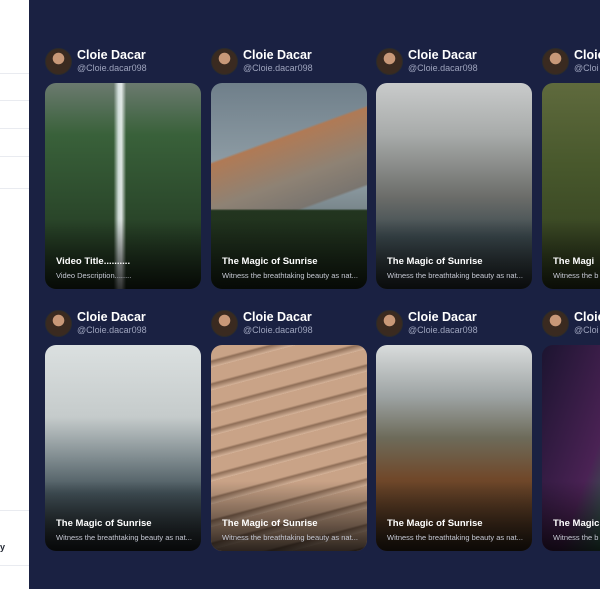 This screenshot has width=600, height=589. What do you see at coordinates (571, 448) in the screenshot?
I see `video-thumbnail: The Magic Witness the b` at bounding box center [571, 448].